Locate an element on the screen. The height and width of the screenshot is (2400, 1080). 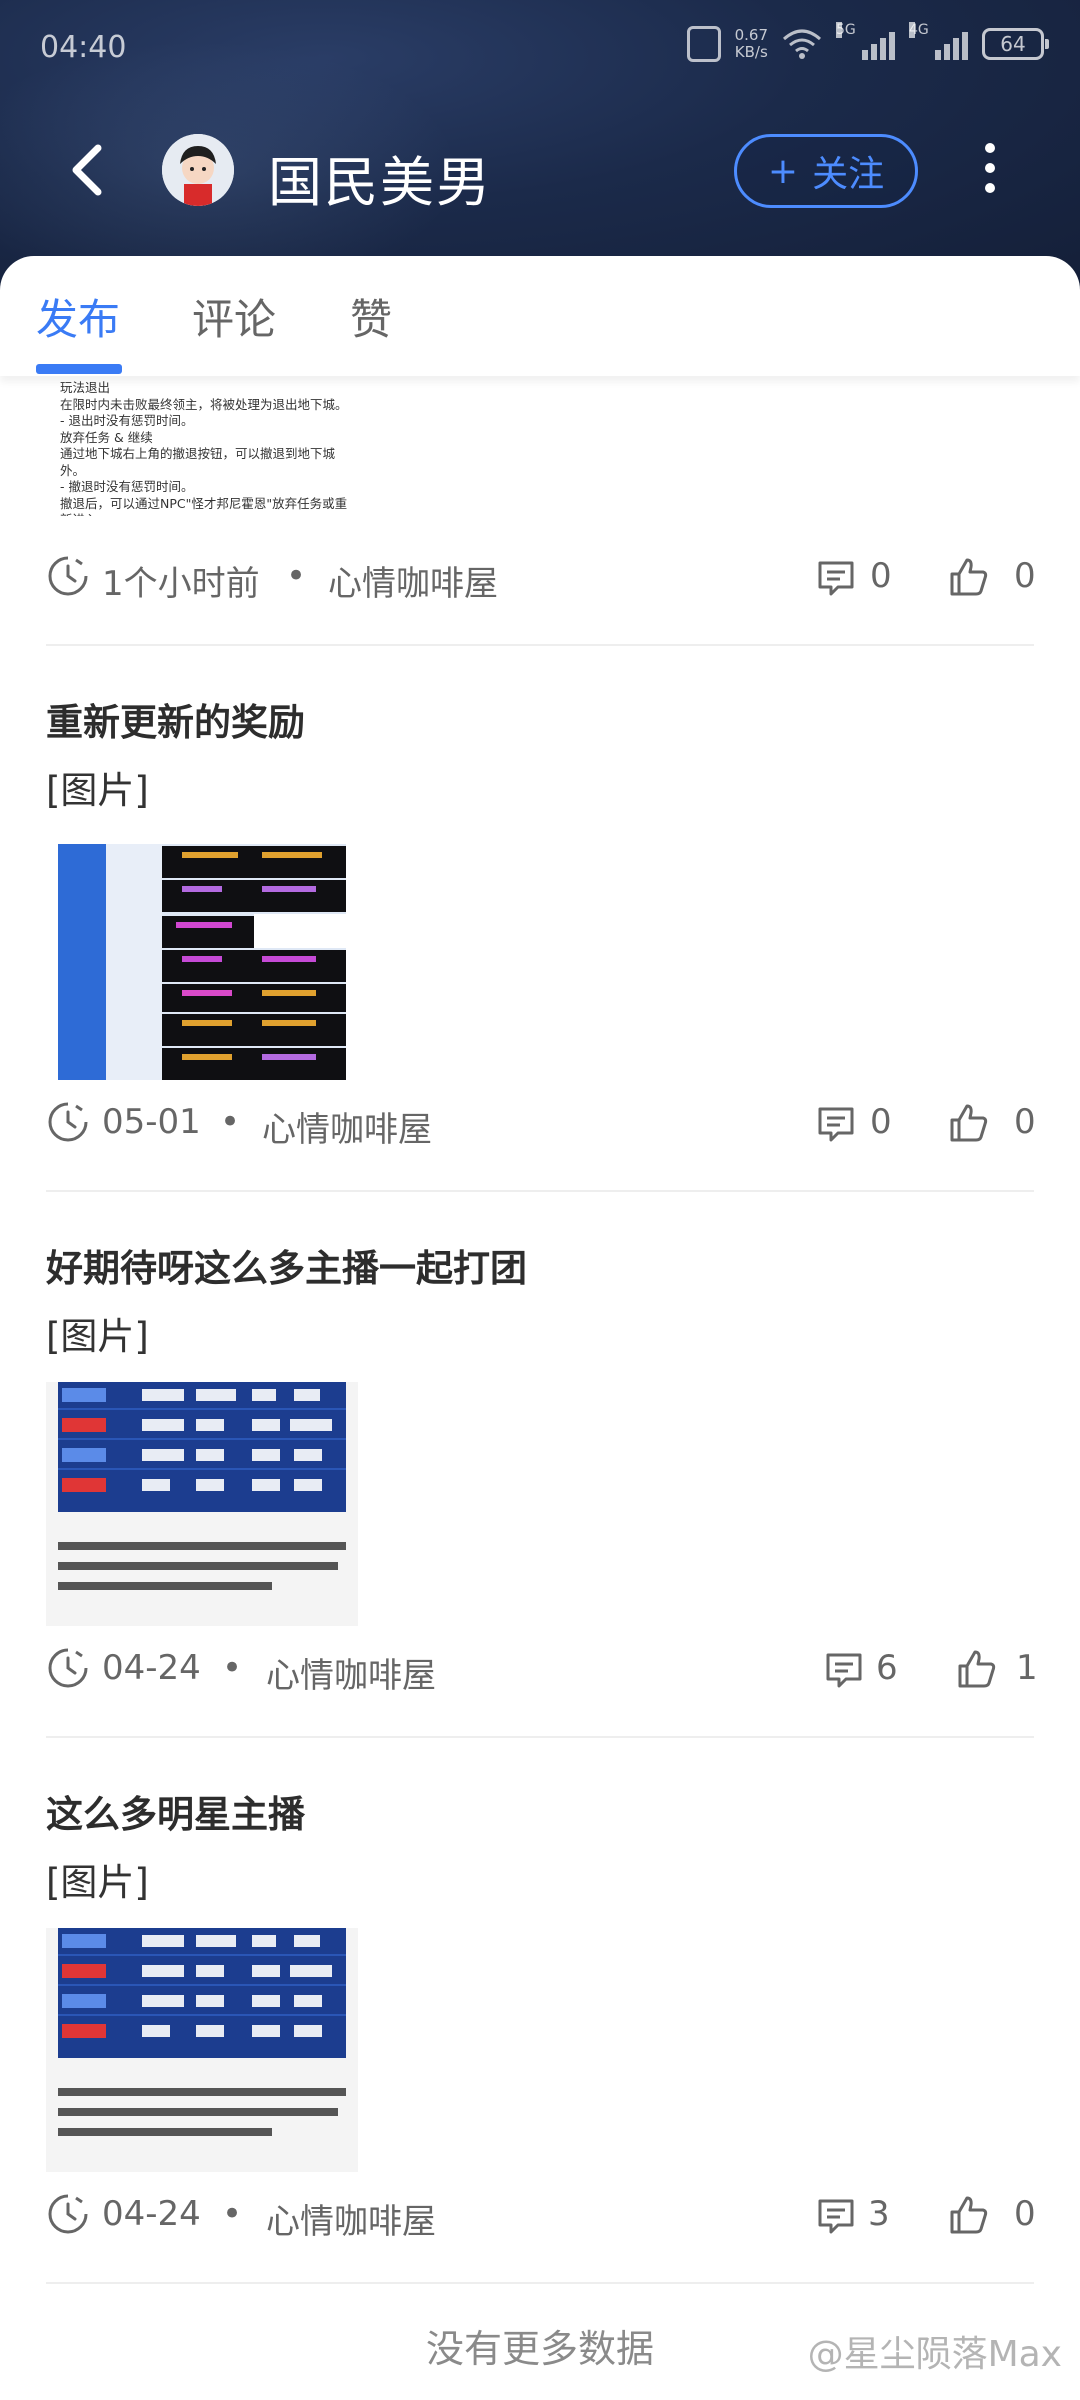
page-title: 国民美男 is located at coordinates (380, 182).